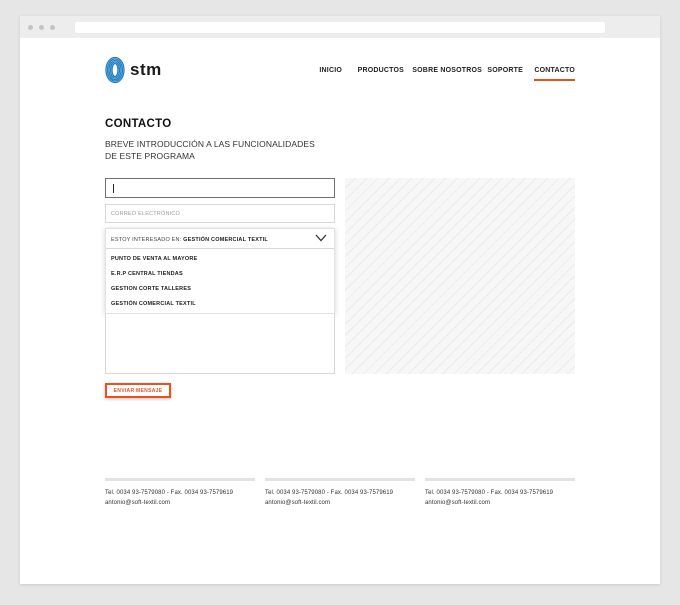 This screenshot has width=680, height=605. What do you see at coordinates (220, 188) in the screenshot?
I see `name-input` at bounding box center [220, 188].